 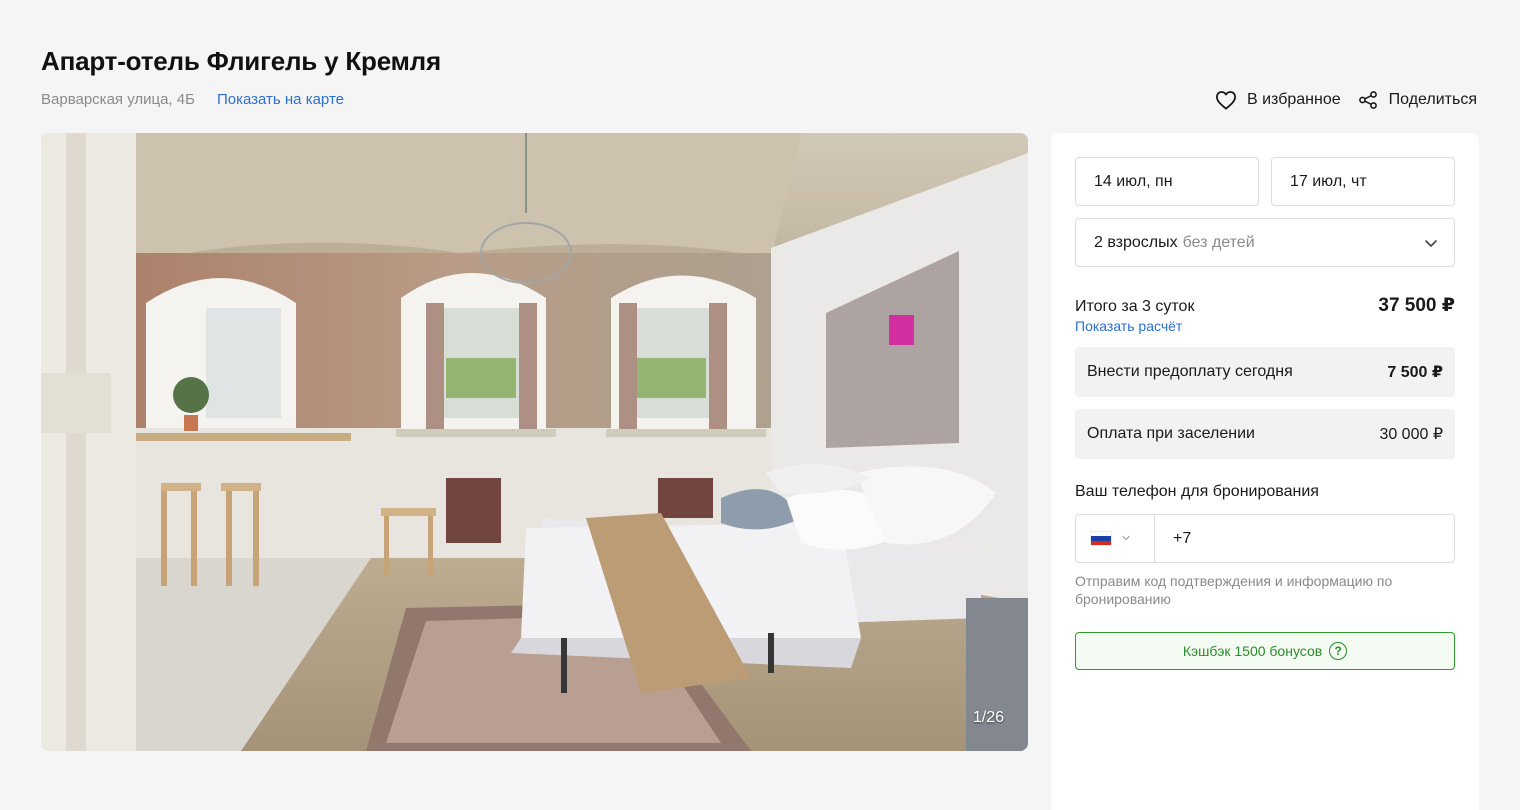 What do you see at coordinates (1415, 372) in the screenshot?
I see `prepayment-amount: 7 500 ₽` at bounding box center [1415, 372].